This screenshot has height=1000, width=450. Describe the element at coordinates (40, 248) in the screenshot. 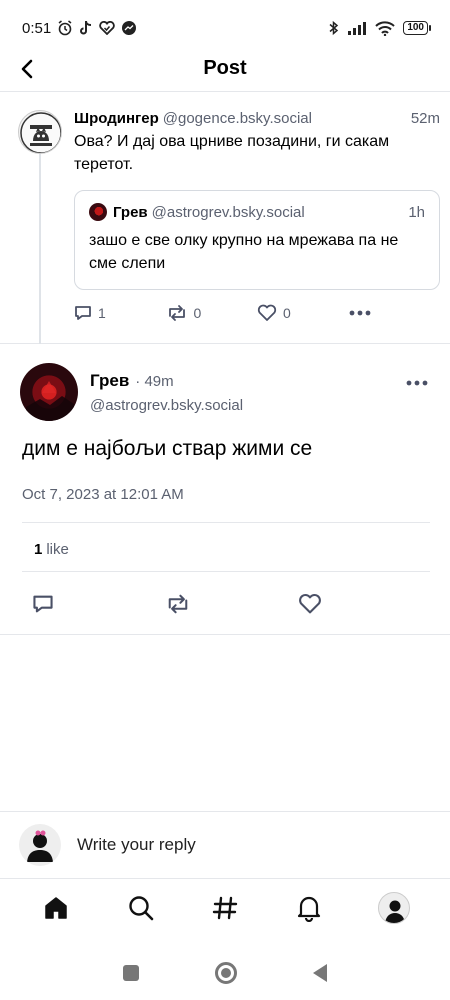

I see `thread-line` at that location.